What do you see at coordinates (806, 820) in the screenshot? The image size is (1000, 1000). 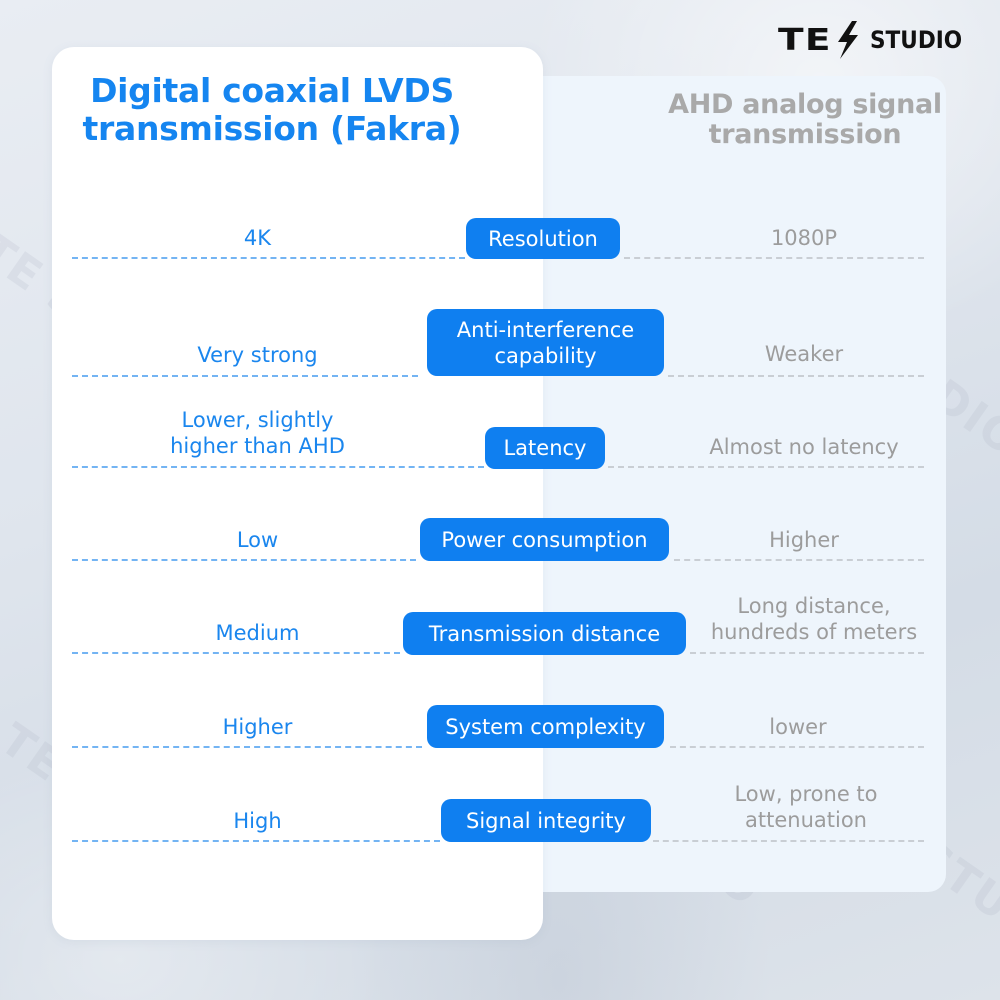 I see `value-line: attenuation` at bounding box center [806, 820].